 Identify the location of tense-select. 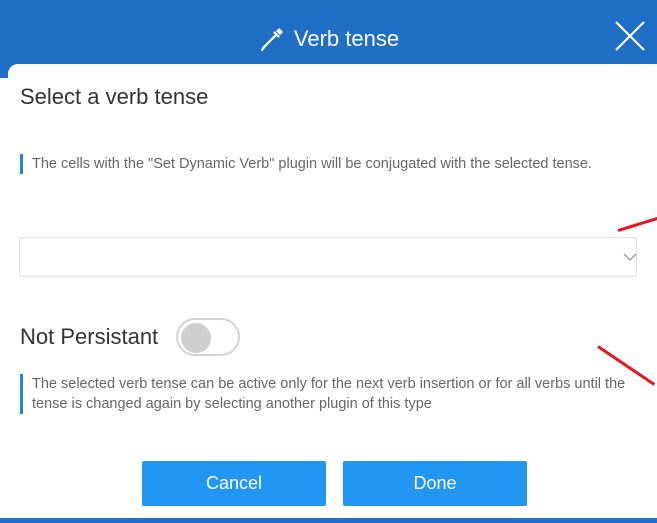
(328, 257).